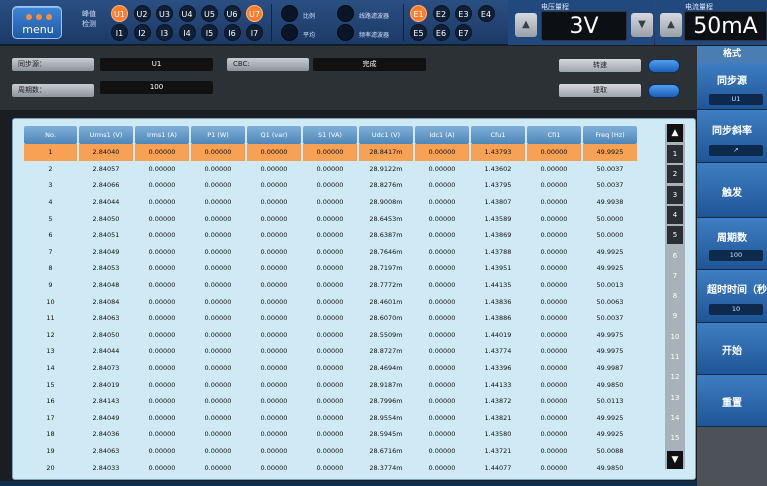 The image size is (767, 486). I want to click on voltage-range-up-button: ▲, so click(526, 25).